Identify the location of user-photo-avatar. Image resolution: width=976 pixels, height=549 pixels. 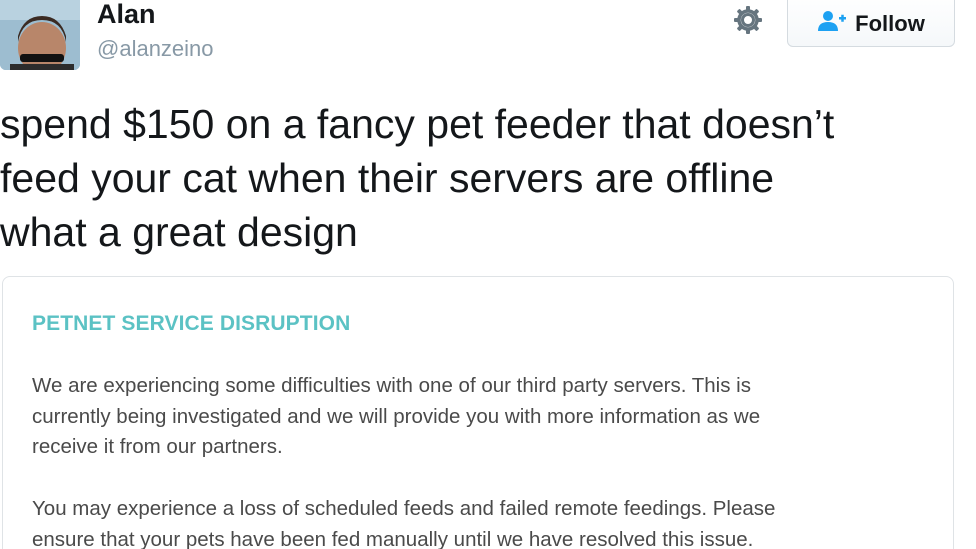
(40, 35).